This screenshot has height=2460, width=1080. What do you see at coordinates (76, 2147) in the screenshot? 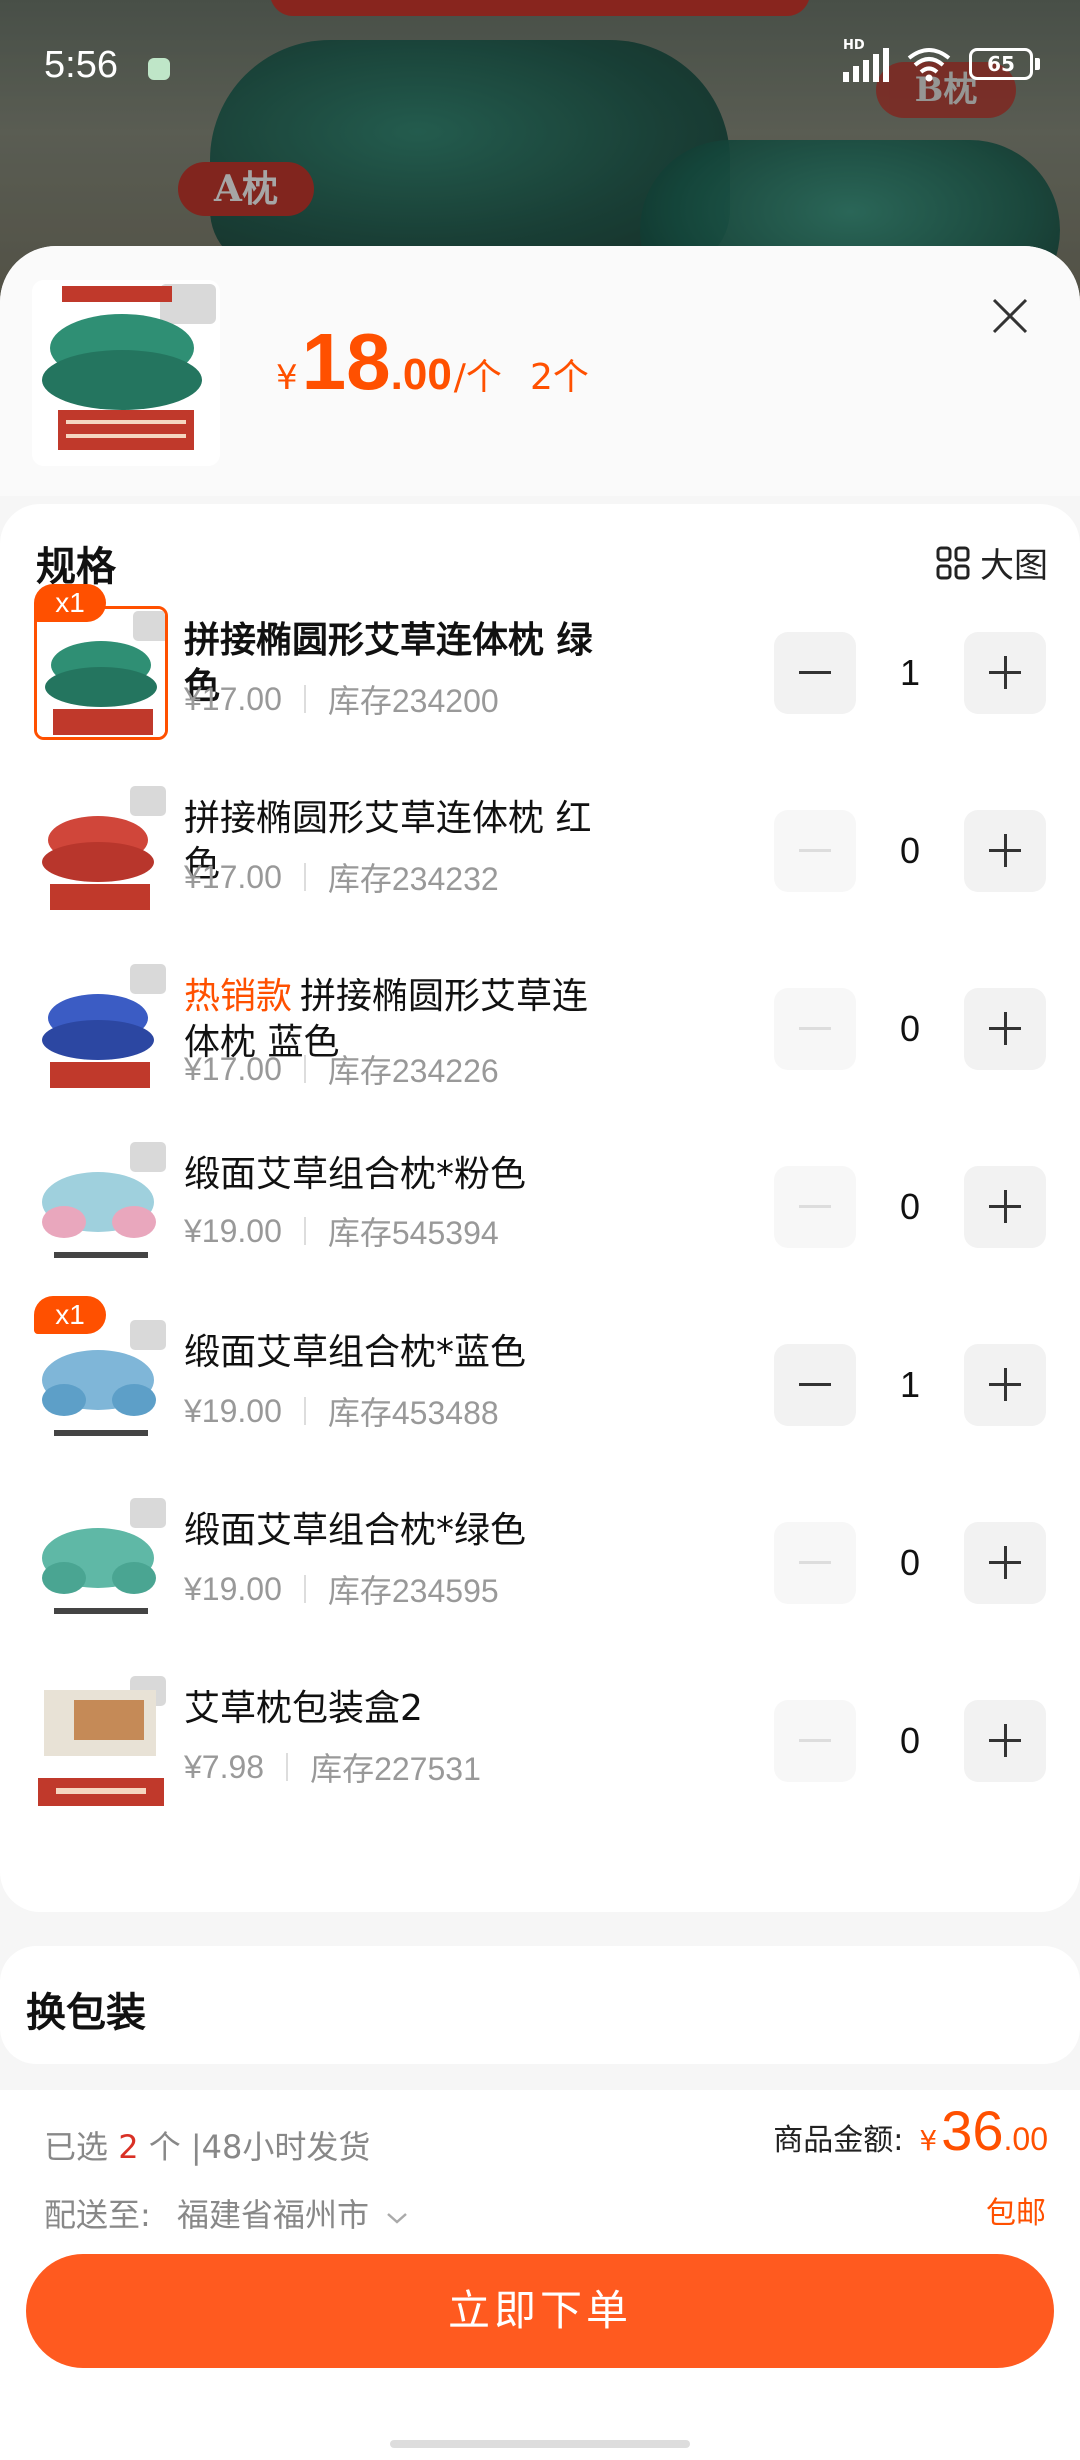
I see `selected-prefix: 已选` at bounding box center [76, 2147].